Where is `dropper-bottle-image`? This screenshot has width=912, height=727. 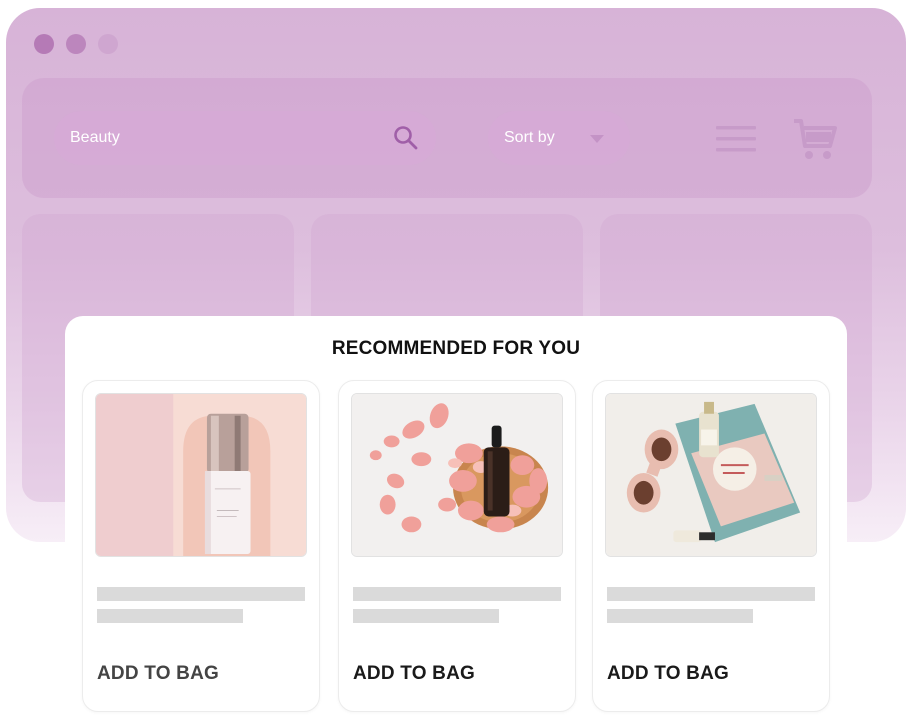
dropper-bottle-image is located at coordinates (457, 475).